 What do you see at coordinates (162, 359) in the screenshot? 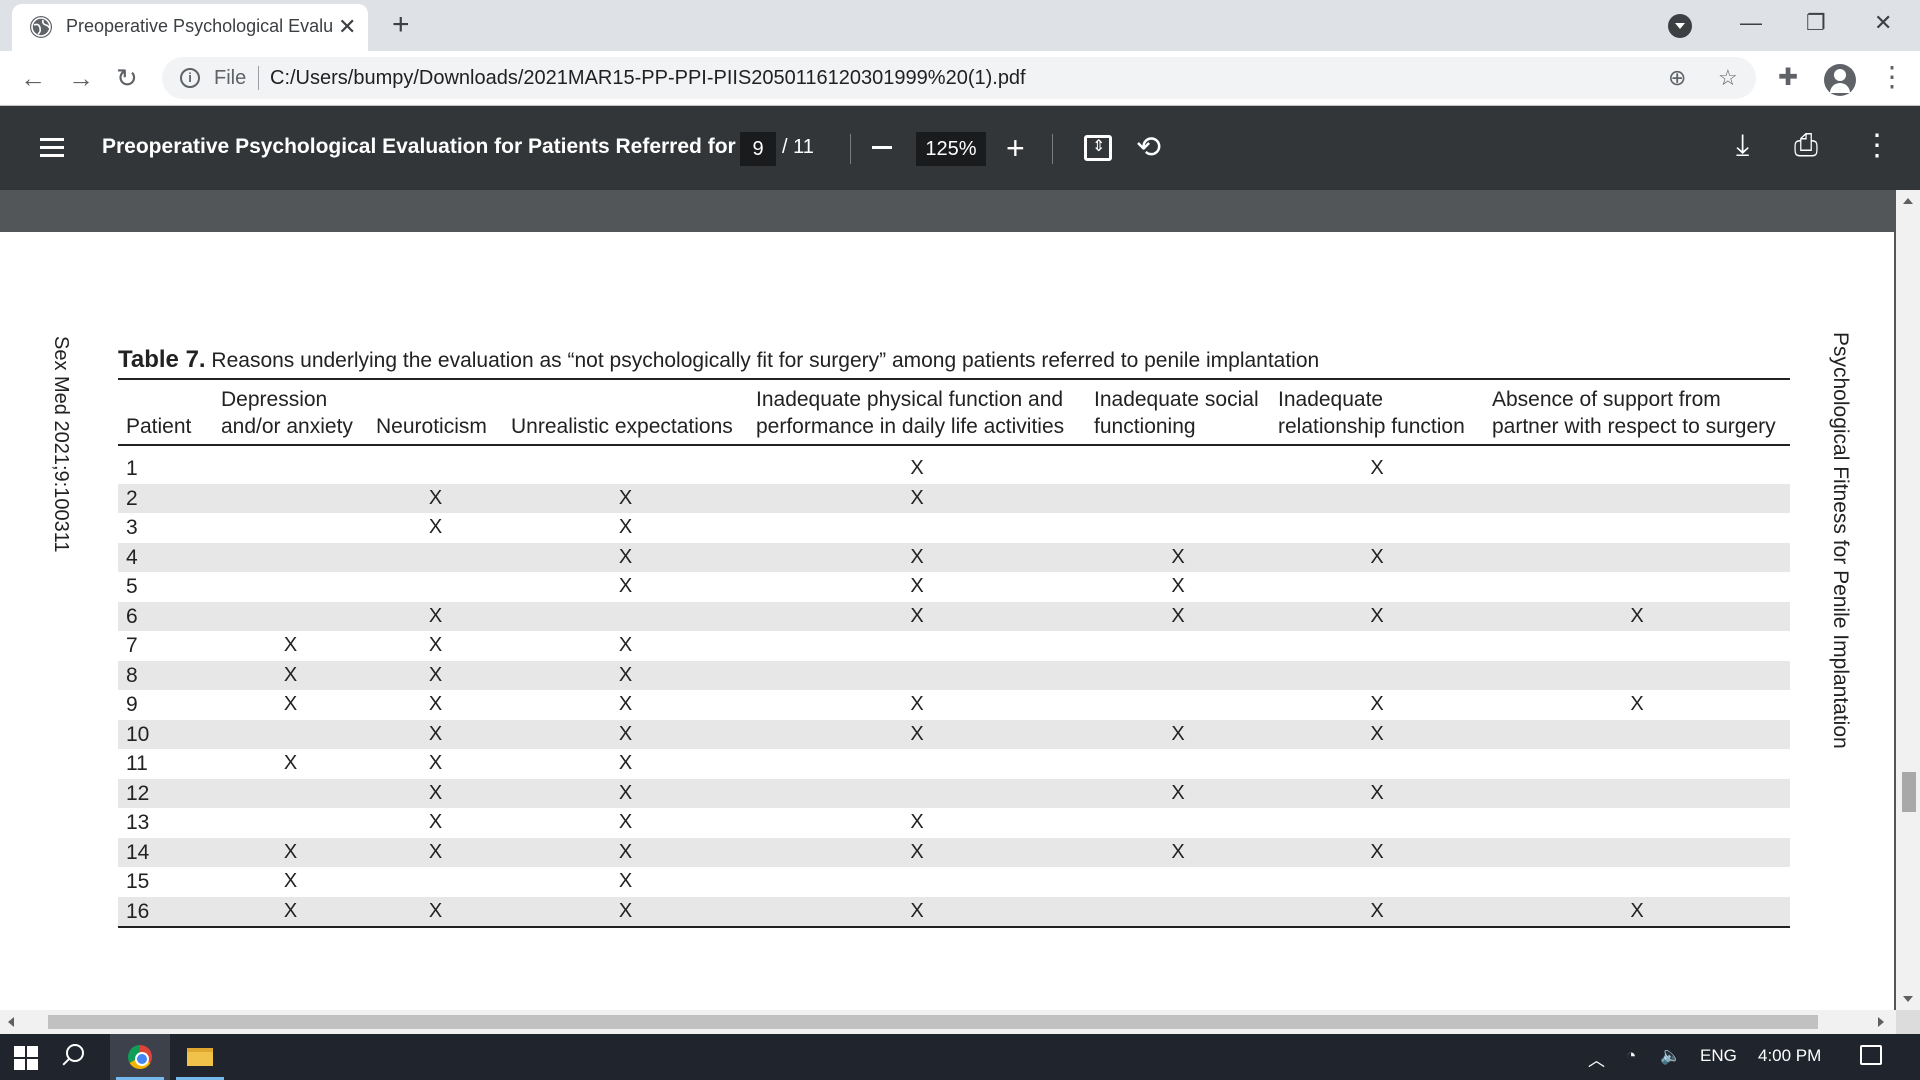
I see `table-caption-label: Table 7.` at bounding box center [162, 359].